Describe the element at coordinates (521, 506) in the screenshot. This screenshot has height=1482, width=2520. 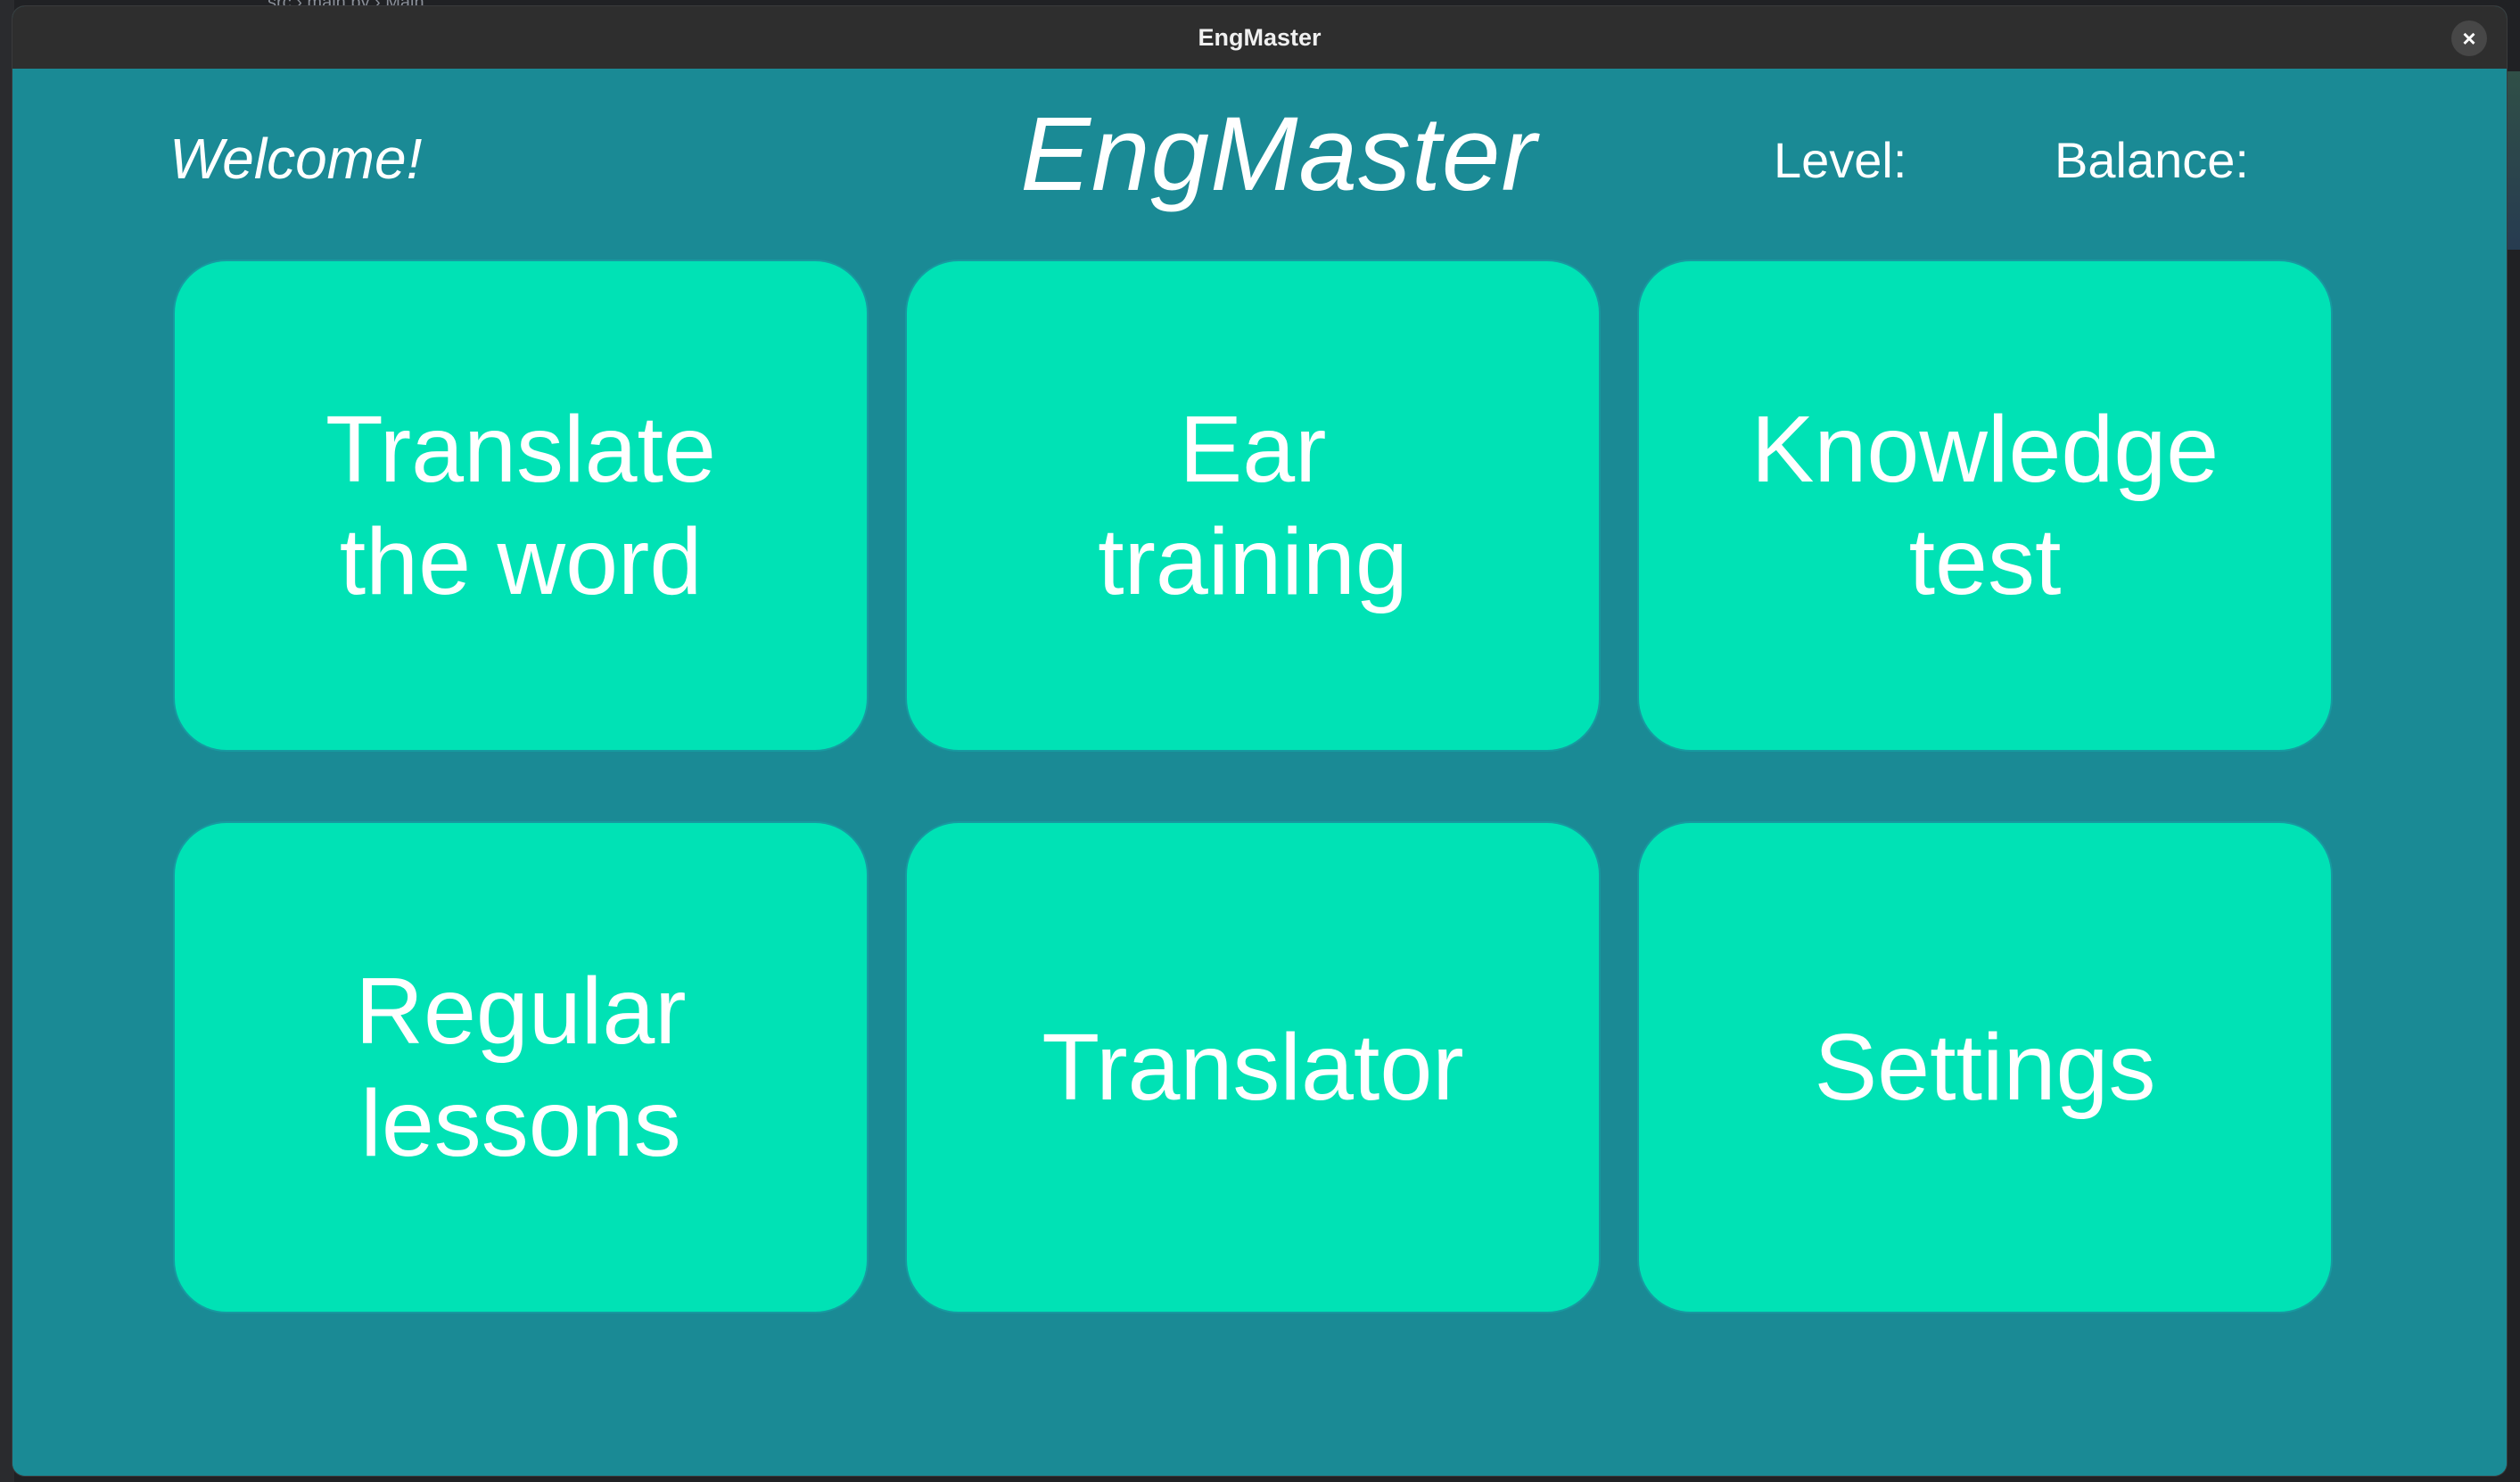
I see `translate-word-button: Translate the word` at that location.